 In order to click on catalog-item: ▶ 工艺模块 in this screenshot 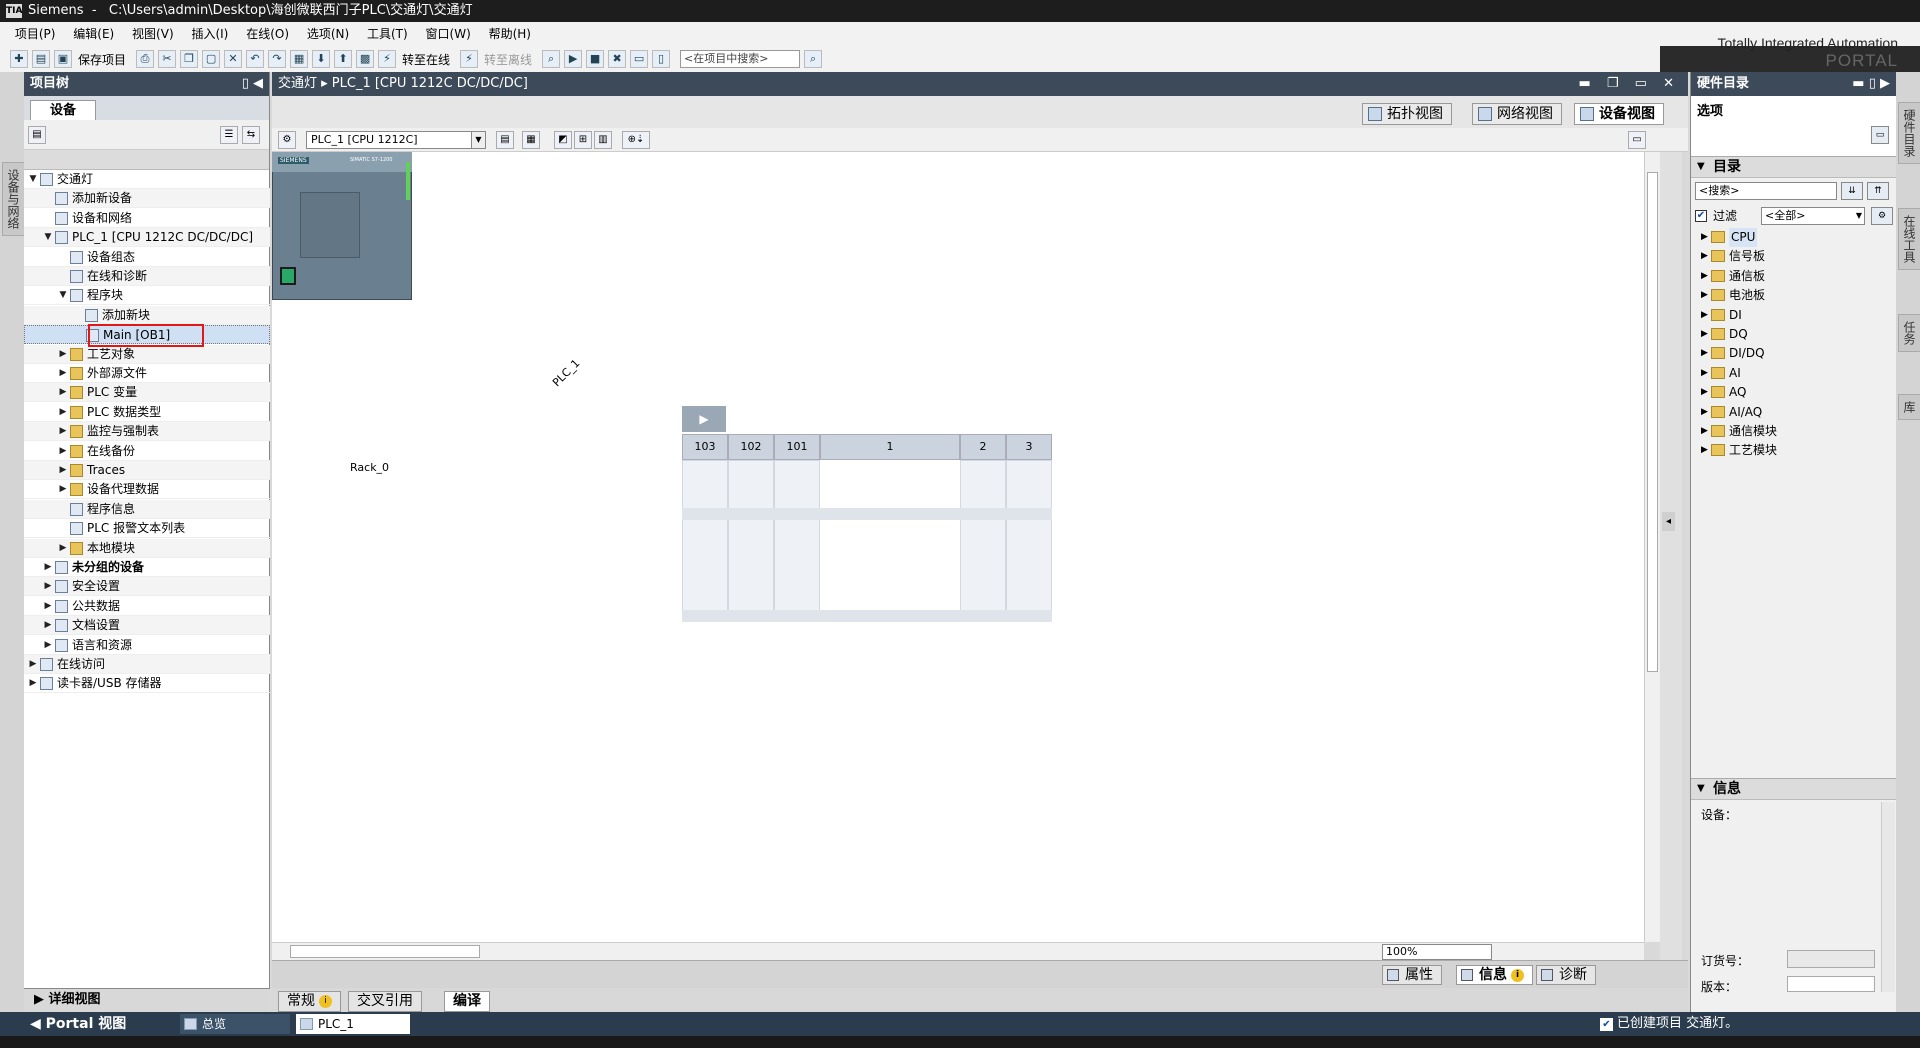, I will do `click(1794, 450)`.